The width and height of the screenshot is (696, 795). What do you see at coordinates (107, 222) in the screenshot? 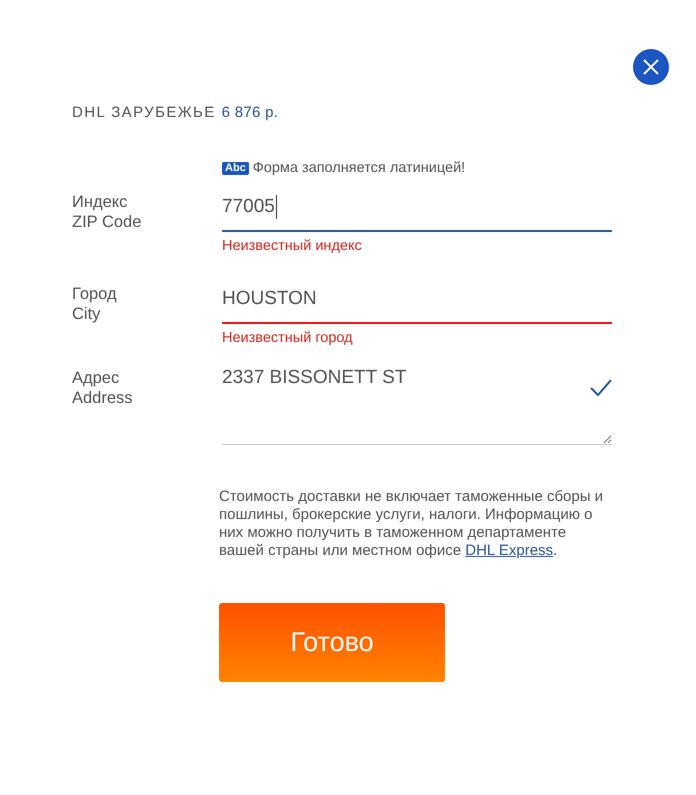
I see `field-label-english: ZIP Code` at bounding box center [107, 222].